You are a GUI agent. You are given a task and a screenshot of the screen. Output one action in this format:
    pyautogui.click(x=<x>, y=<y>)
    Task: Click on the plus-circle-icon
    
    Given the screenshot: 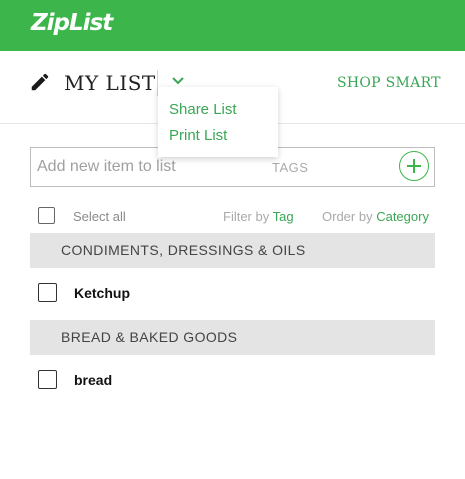 What is the action you would take?
    pyautogui.click(x=414, y=166)
    